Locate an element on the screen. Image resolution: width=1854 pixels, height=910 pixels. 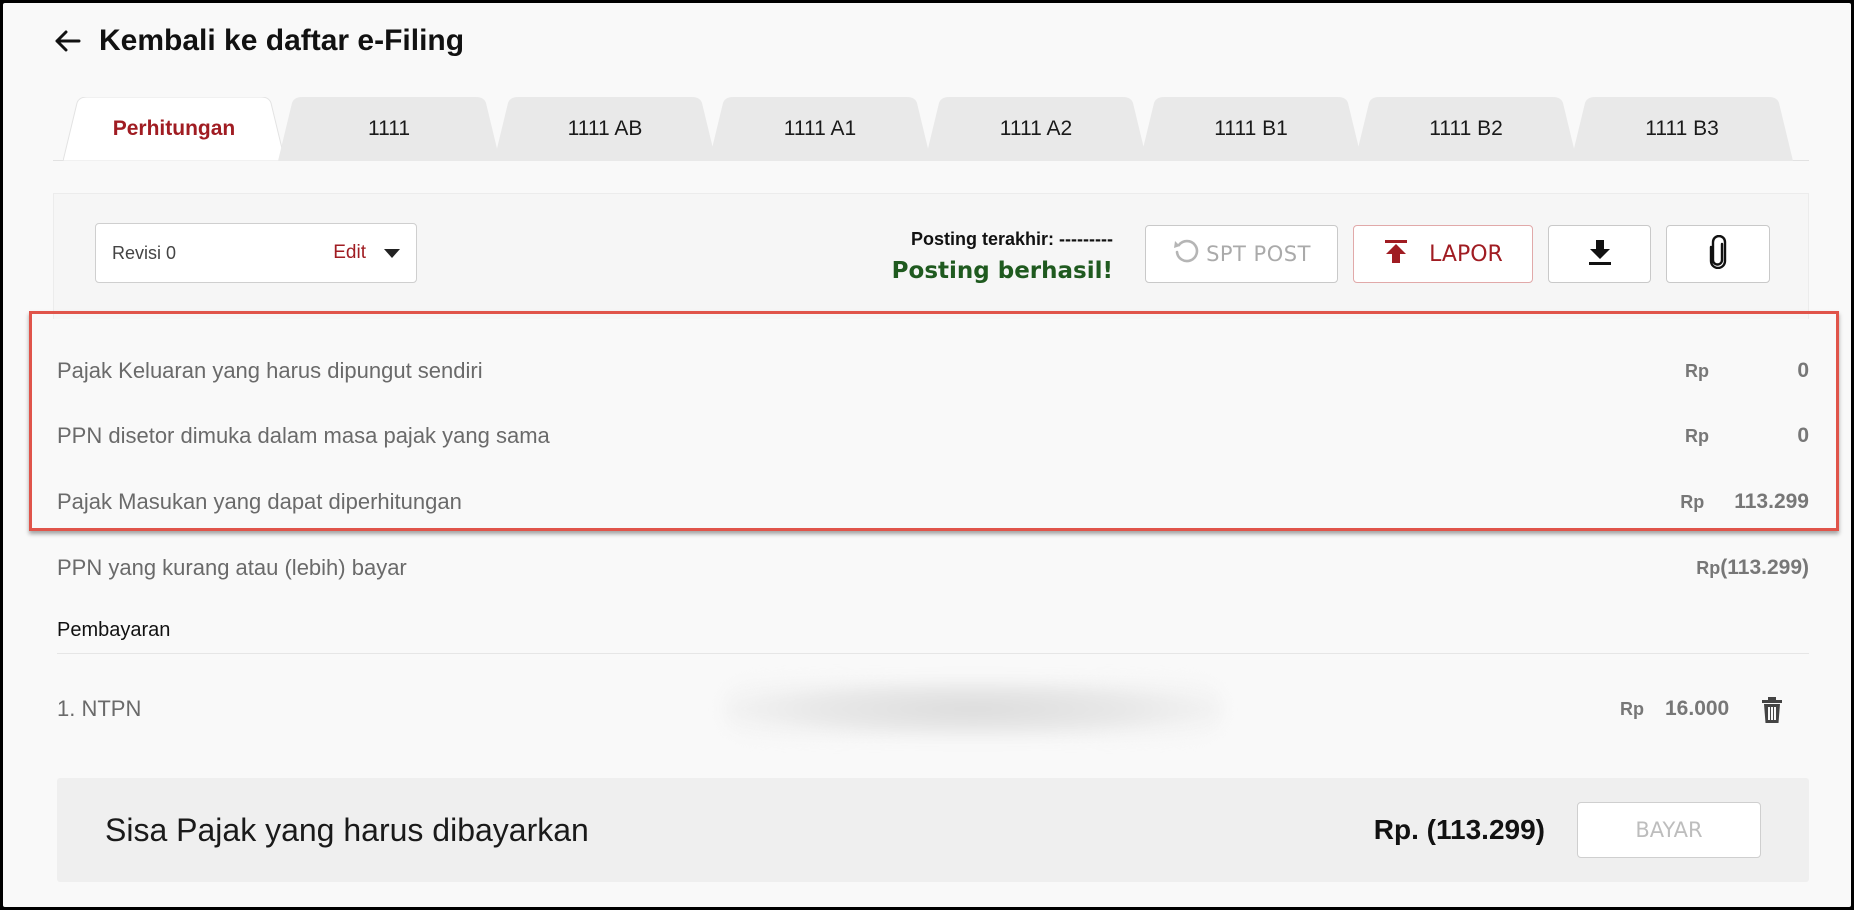
arrow-left-icon is located at coordinates (68, 41).